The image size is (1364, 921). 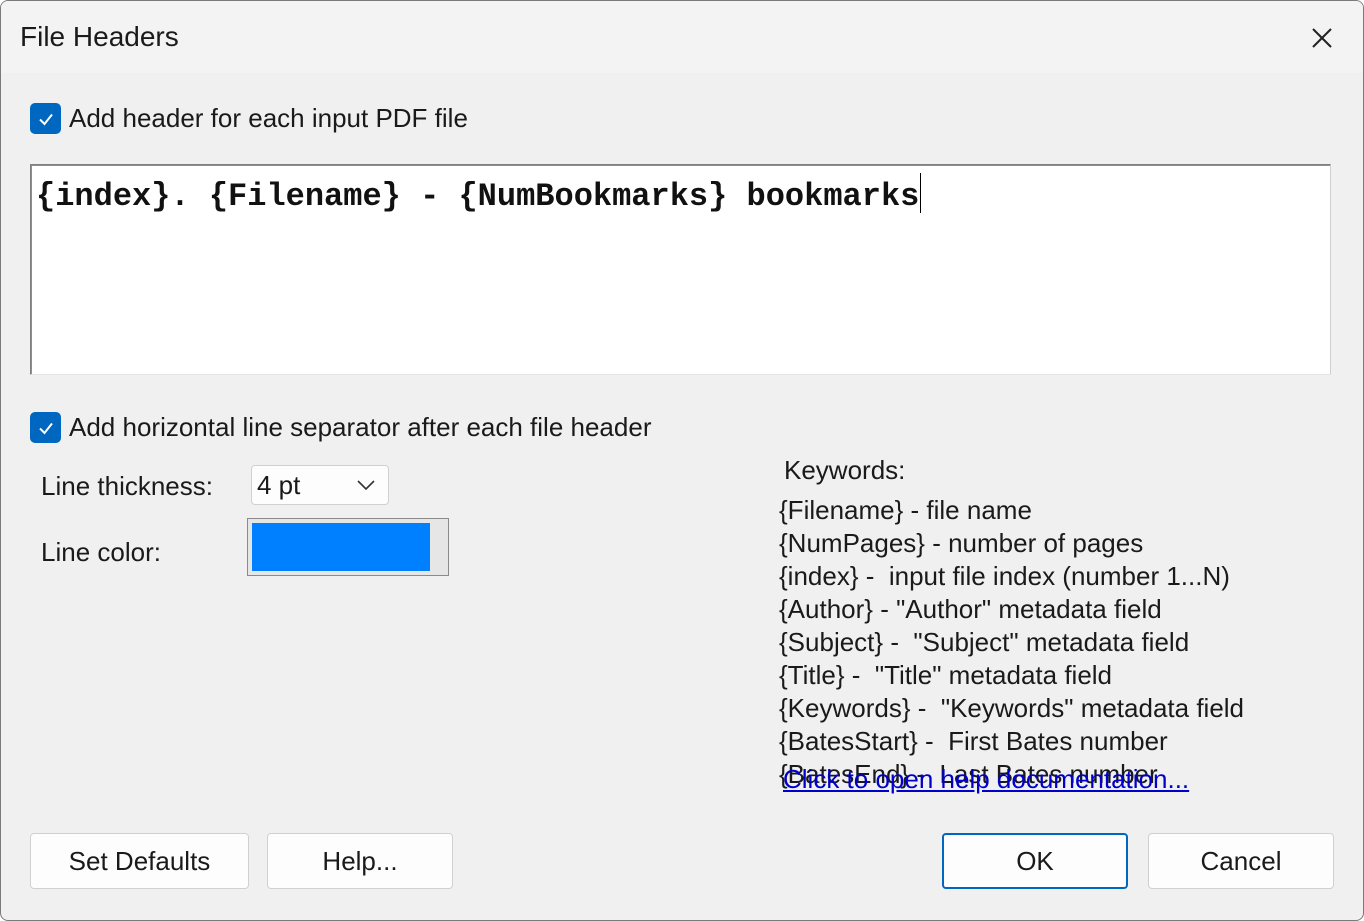 I want to click on separator-checkbox, so click(x=45, y=427).